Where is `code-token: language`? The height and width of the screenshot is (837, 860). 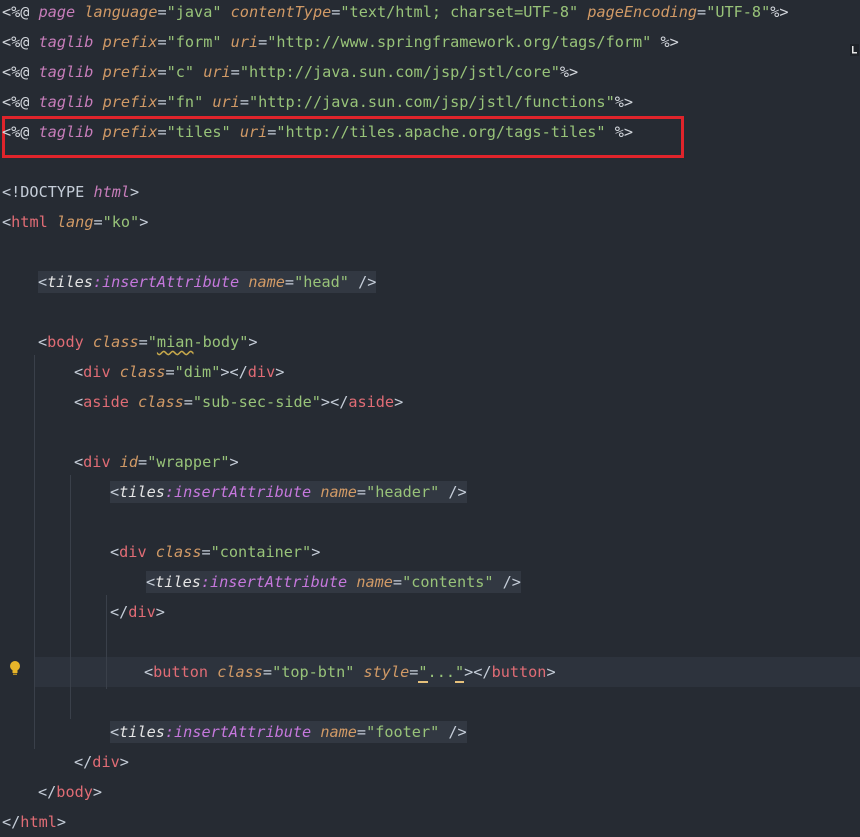
code-token: language is located at coordinates (121, 12).